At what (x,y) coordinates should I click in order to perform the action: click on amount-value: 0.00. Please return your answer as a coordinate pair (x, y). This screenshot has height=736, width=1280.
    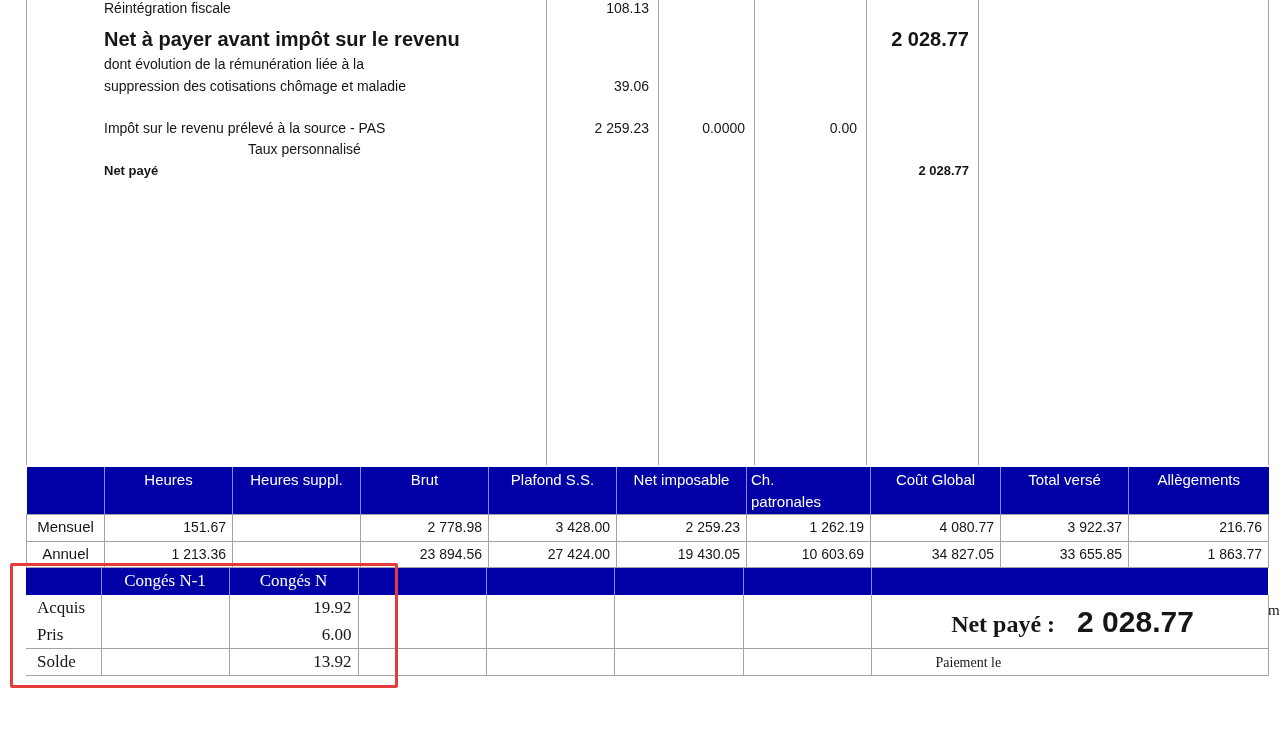
    Looking at the image, I should click on (843, 128).